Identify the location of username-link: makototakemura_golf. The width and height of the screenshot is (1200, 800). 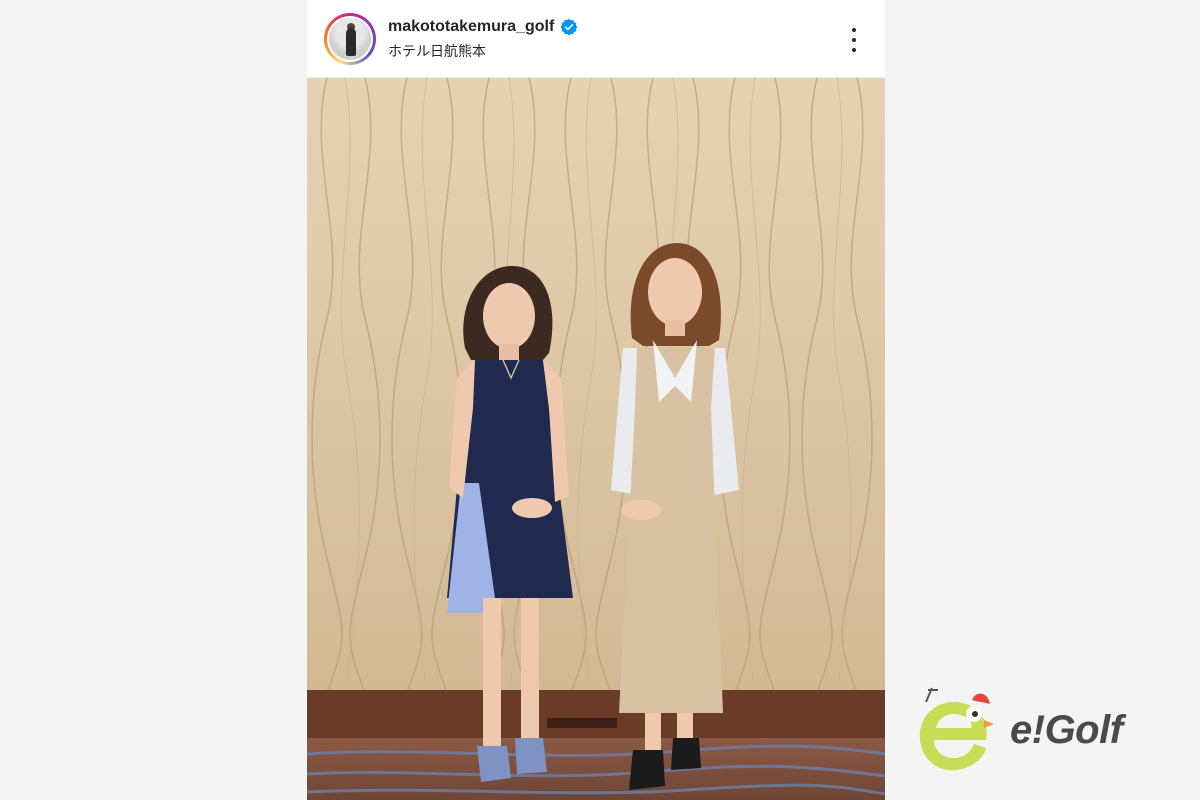
(471, 27).